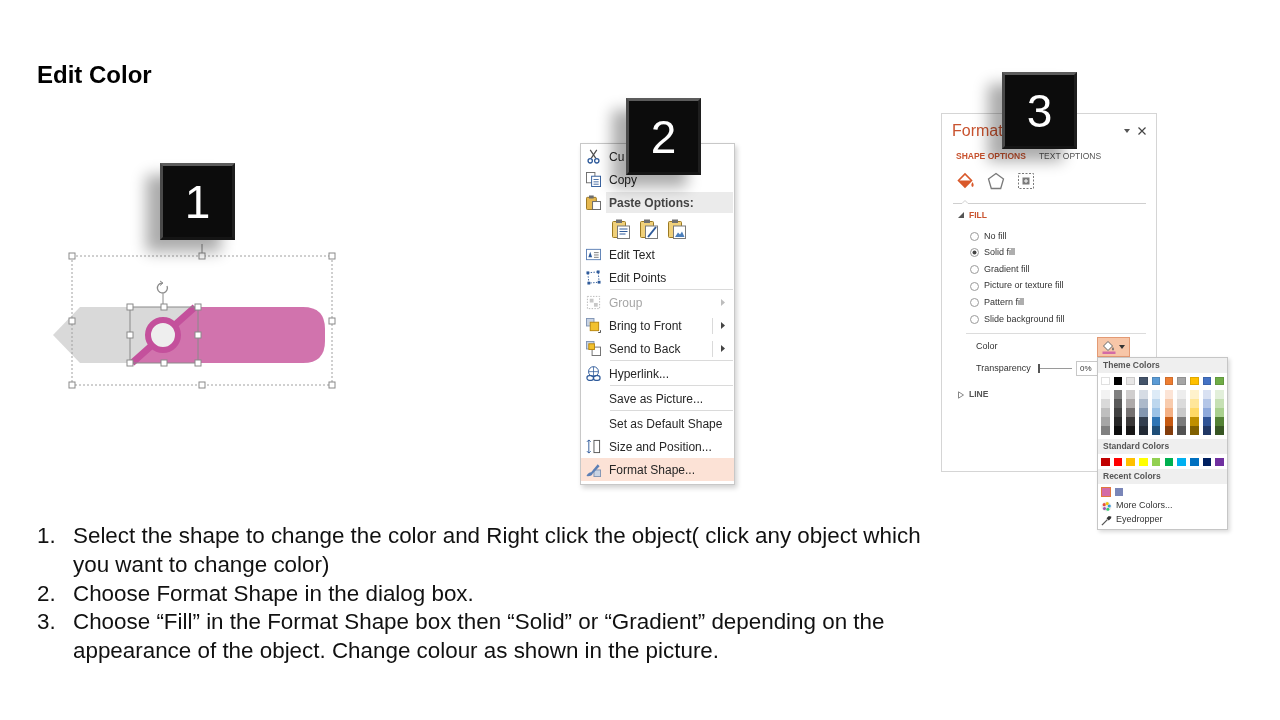  I want to click on option-label: Gradient fill, so click(1007, 269).